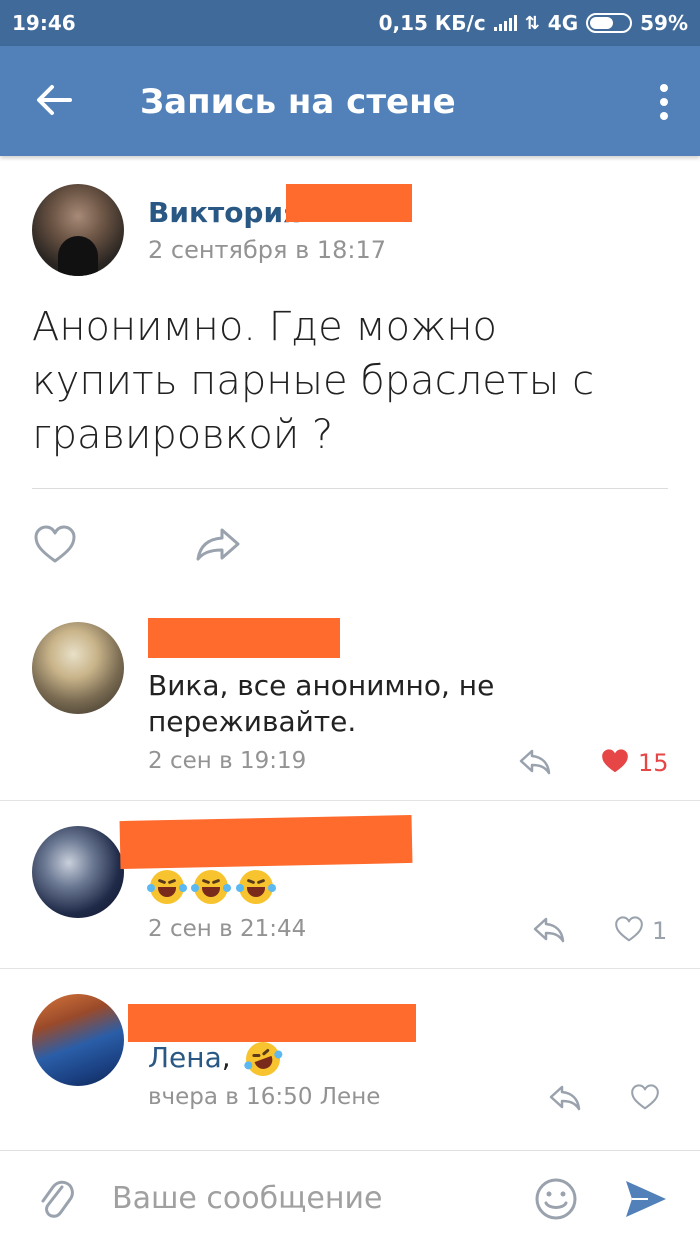 Image resolution: width=700 pixels, height=1244 pixels. Describe the element at coordinates (615, 761) in the screenshot. I see `like-filled-icon` at that location.